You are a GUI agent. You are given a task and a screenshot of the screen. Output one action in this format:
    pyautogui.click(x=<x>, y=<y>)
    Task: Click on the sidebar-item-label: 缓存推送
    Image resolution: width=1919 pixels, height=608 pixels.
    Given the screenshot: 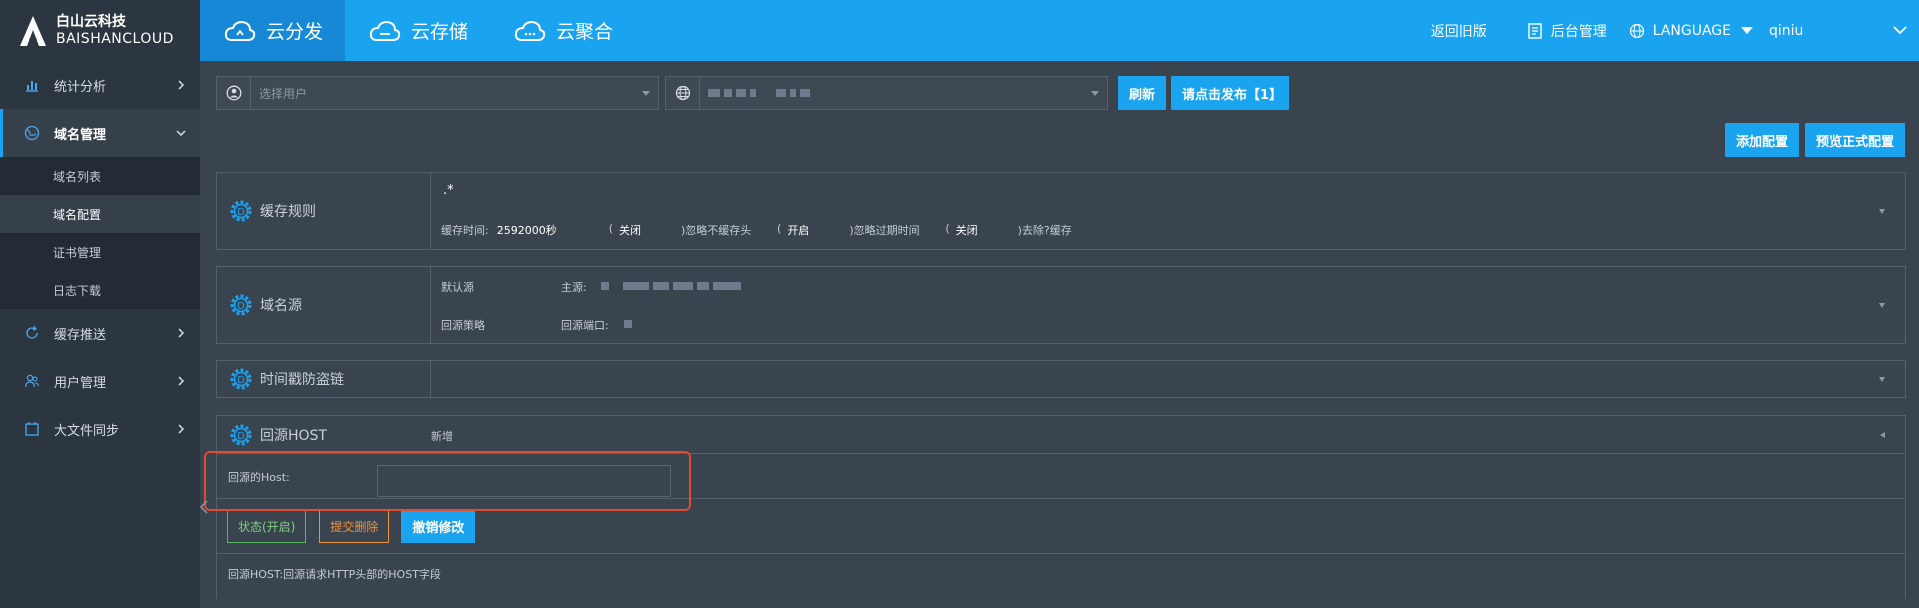 What is the action you would take?
    pyautogui.click(x=80, y=335)
    